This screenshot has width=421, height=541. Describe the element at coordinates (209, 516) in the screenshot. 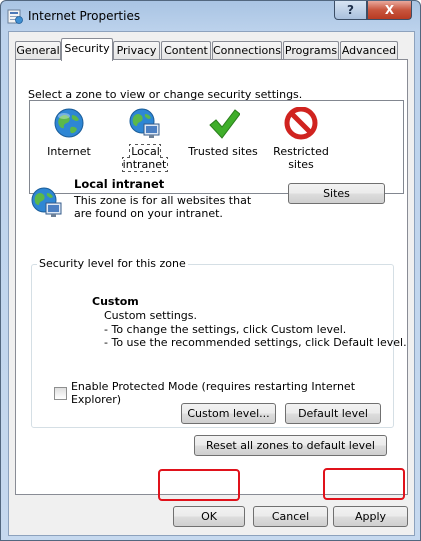

I see `ok-button: OK` at that location.